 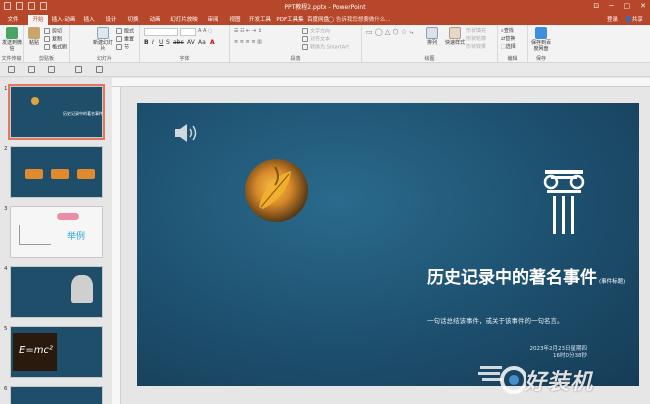 I want to click on save-to-baidu-button: 保存到百度网盘, so click(x=541, y=39).